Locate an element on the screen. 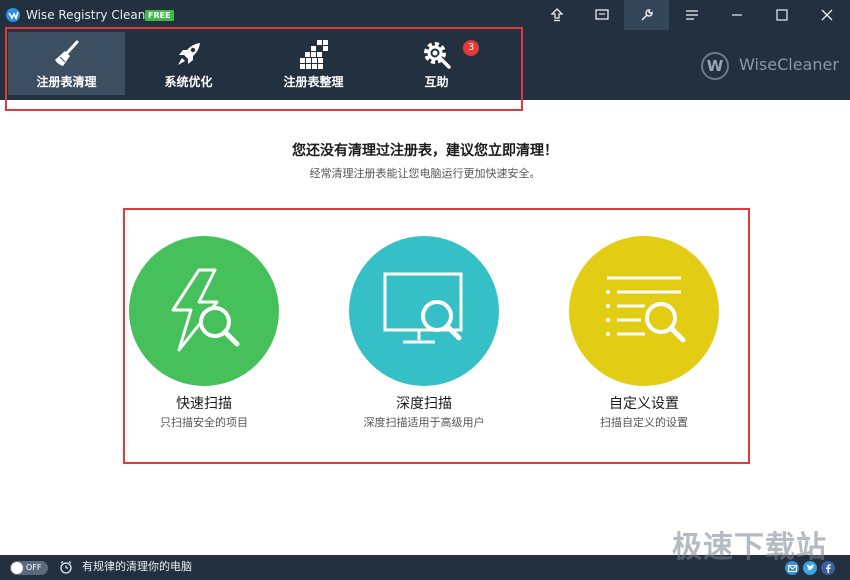  lightning-search-icon is located at coordinates (205, 310).